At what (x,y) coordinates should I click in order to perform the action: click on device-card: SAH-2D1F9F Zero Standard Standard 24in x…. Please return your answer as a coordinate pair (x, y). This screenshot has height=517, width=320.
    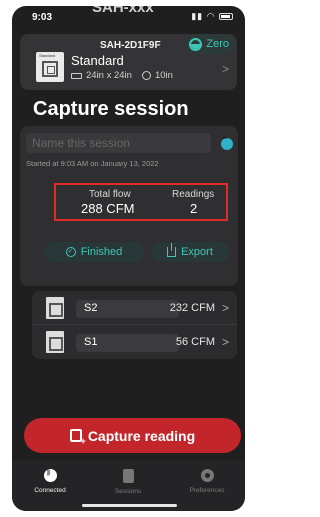
    Looking at the image, I should click on (128, 62).